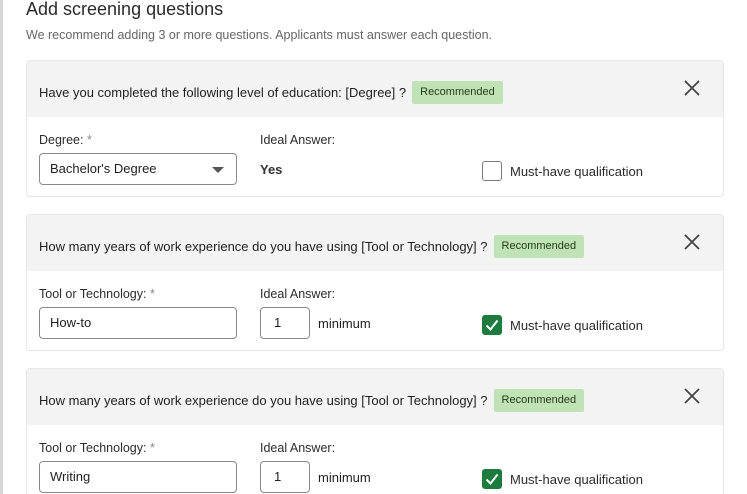  I want to click on left-divider, so click(1, 247).